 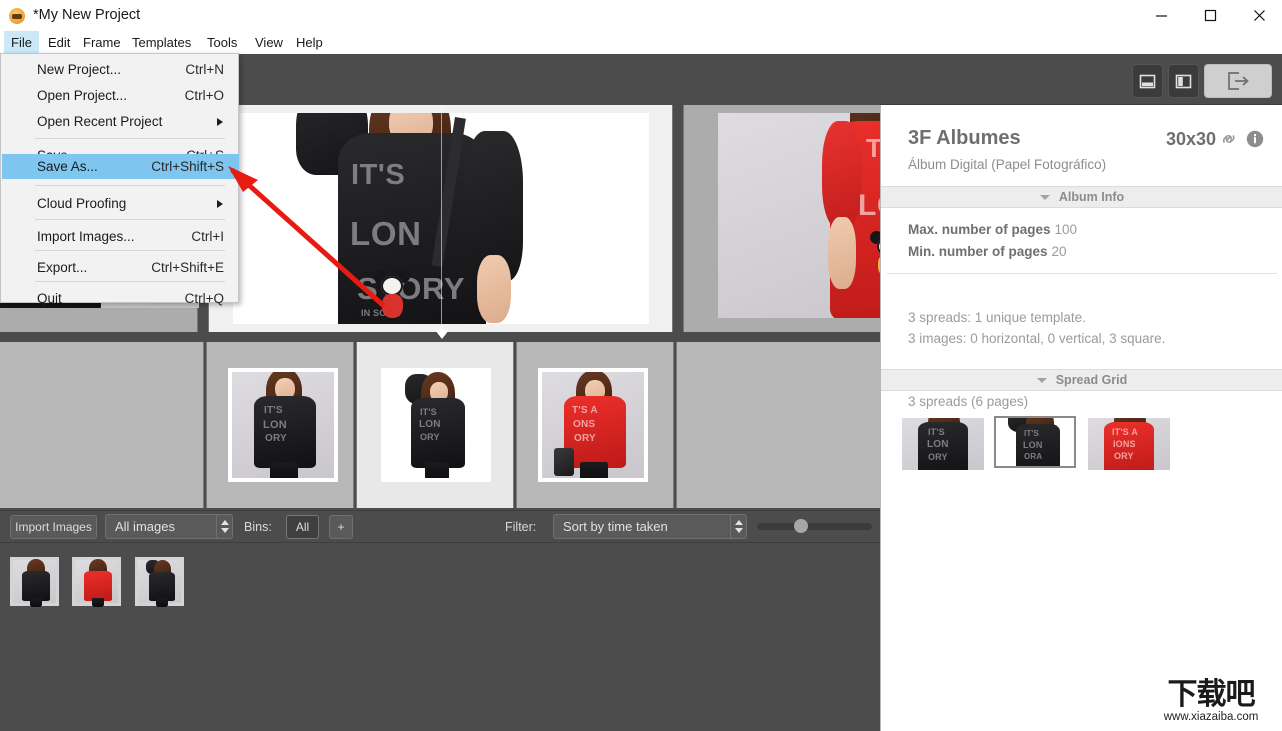 I want to click on menu-item-export: Export... Ctrl+Shift+E, so click(x=120, y=268).